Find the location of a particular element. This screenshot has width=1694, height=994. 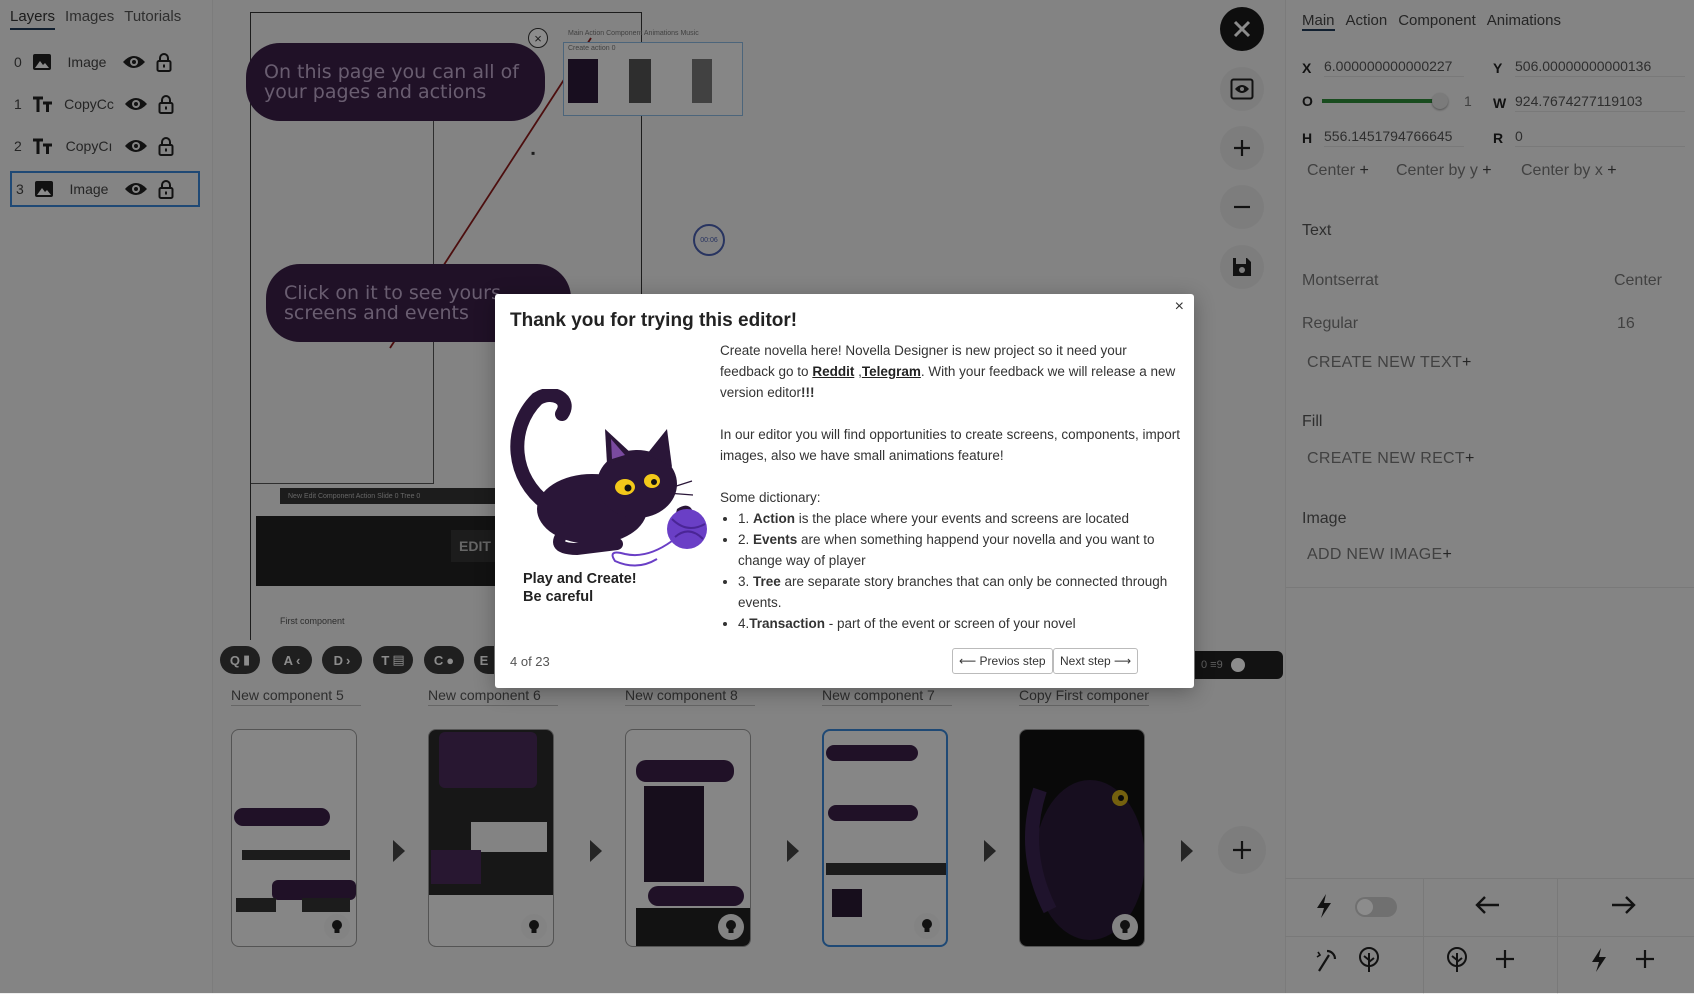

modal-title: Thank you for trying this editor! is located at coordinates (654, 320).